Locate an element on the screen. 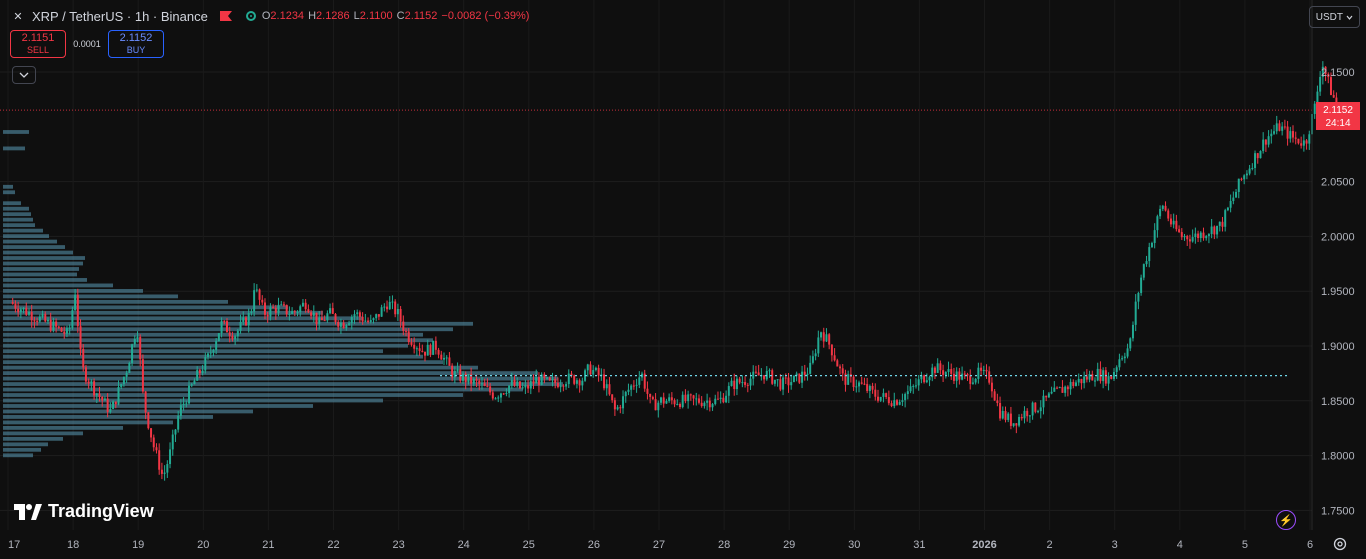 This screenshot has height=559, width=1366. sell-button: 2.1151 SELL is located at coordinates (38, 44).